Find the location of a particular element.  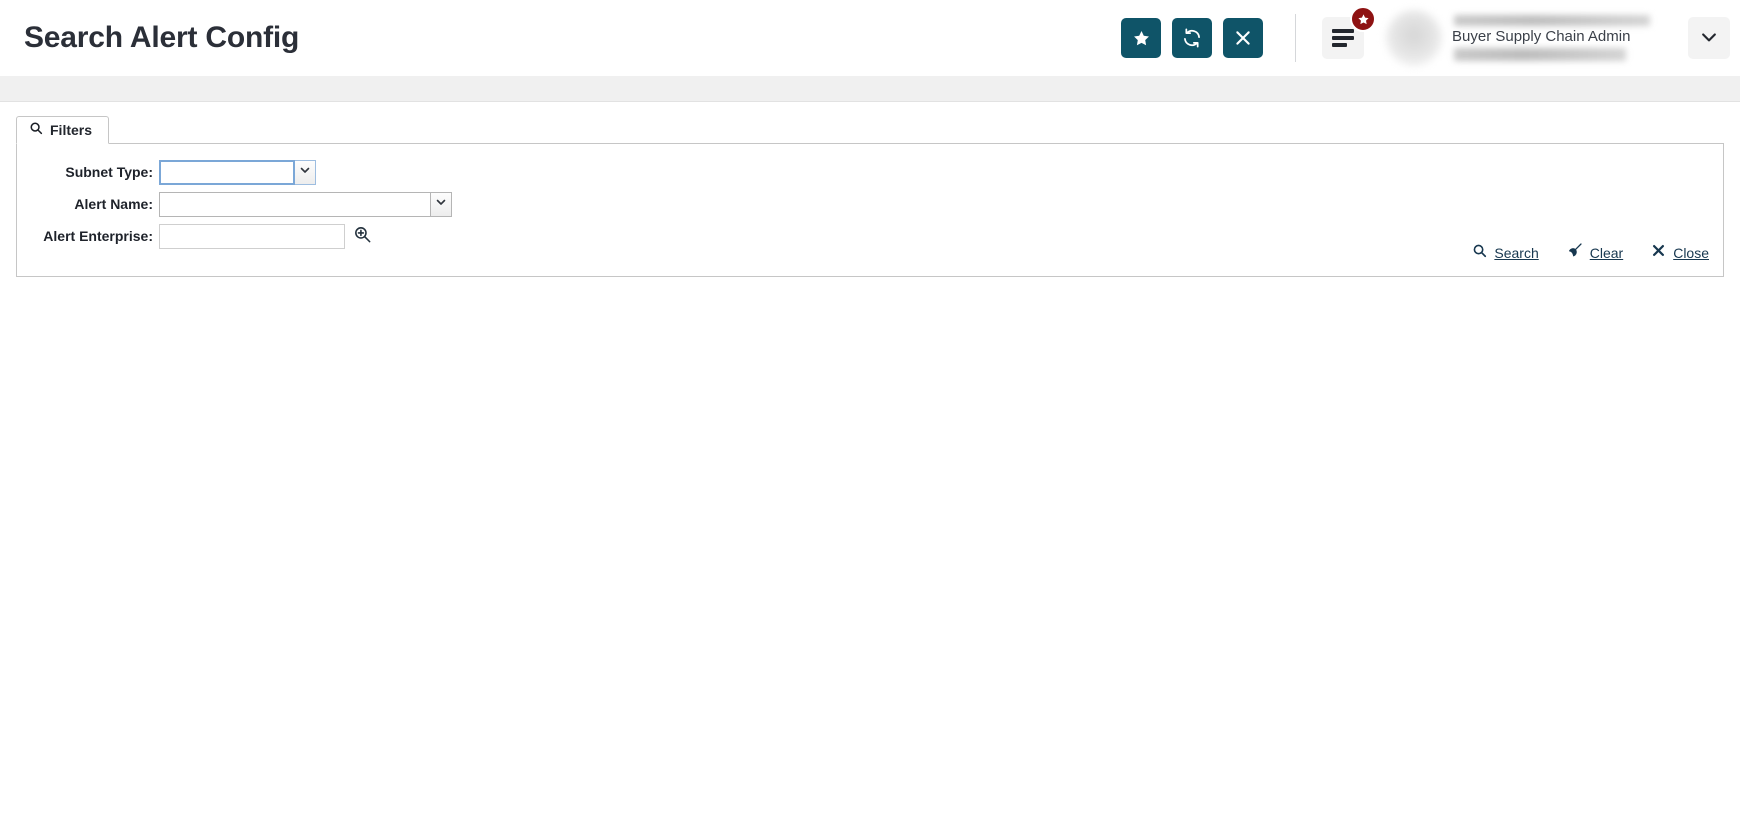

close-link: Close is located at coordinates (1680, 253).